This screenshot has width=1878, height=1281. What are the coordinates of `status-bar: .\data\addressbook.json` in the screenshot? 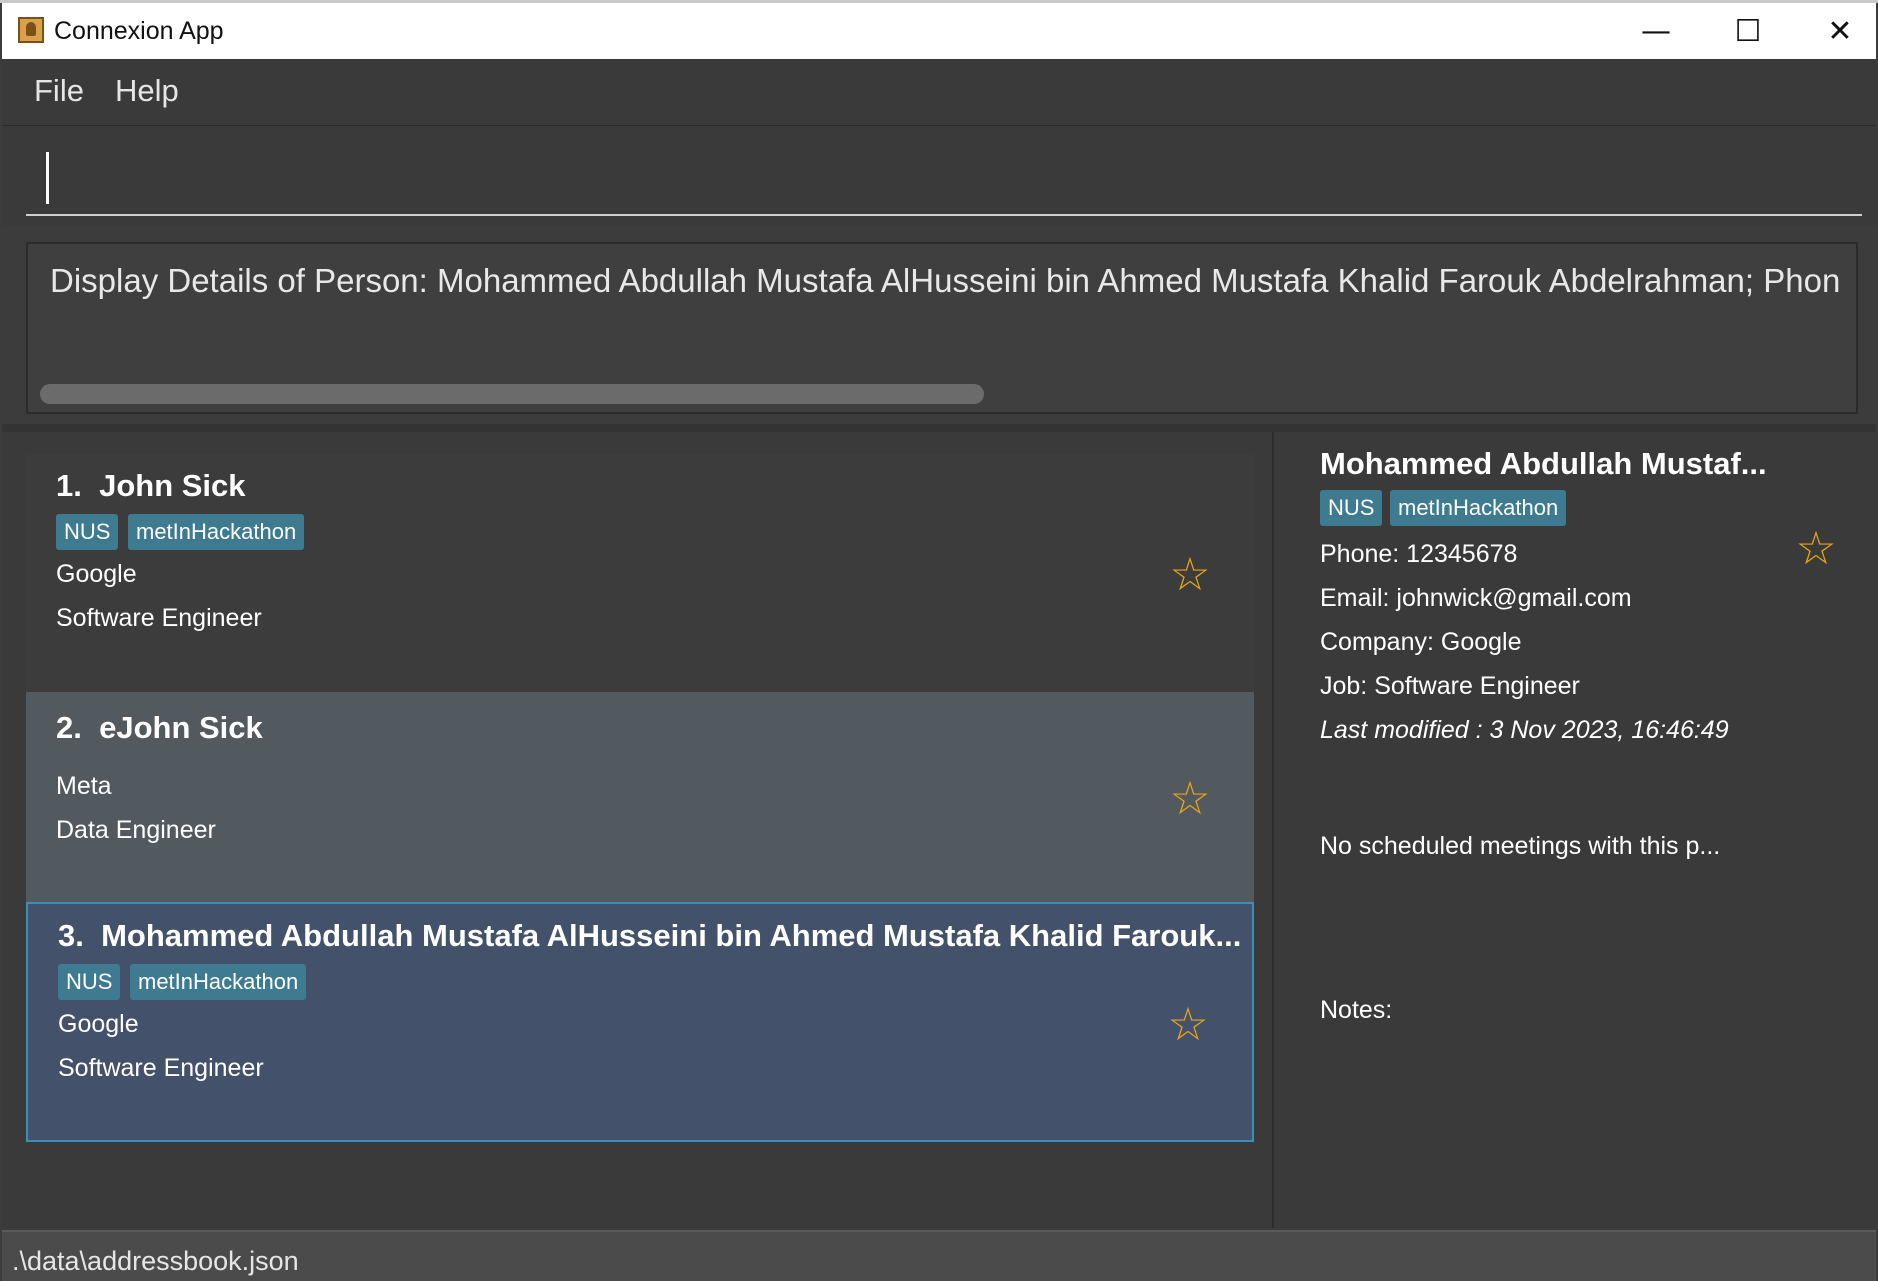 It's located at (939, 1255).